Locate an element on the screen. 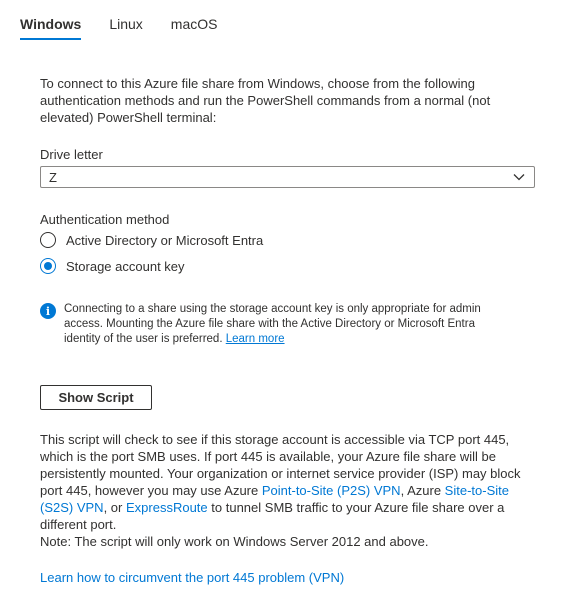 Image resolution: width=563 pixels, height=608 pixels. tab-linux: Linux is located at coordinates (125, 25).